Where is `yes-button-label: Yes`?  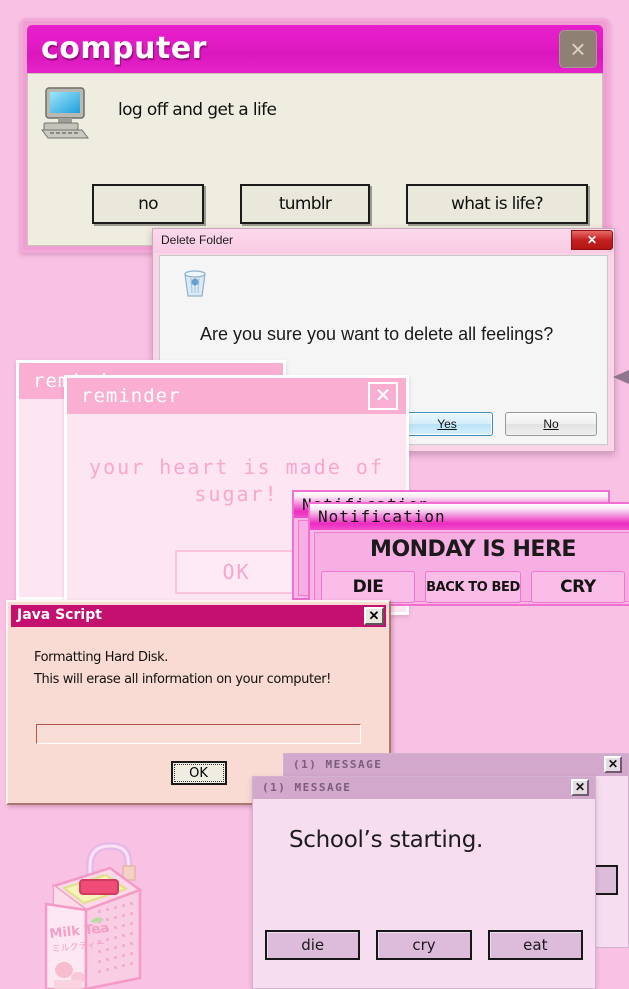 yes-button-label: Yes is located at coordinates (447, 424).